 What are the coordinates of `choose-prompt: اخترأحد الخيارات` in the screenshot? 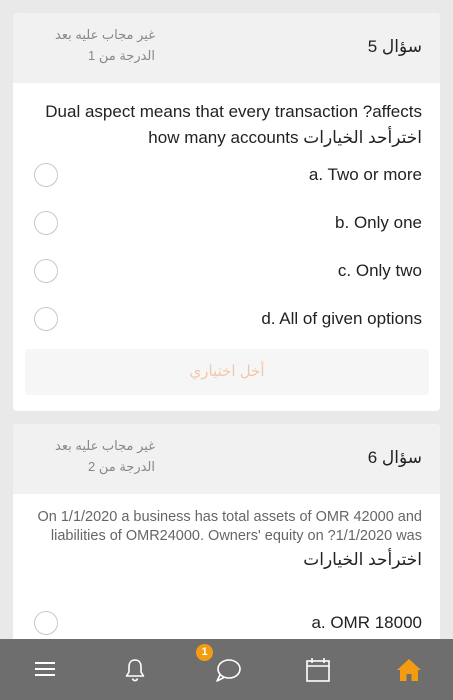 It's located at (362, 559).